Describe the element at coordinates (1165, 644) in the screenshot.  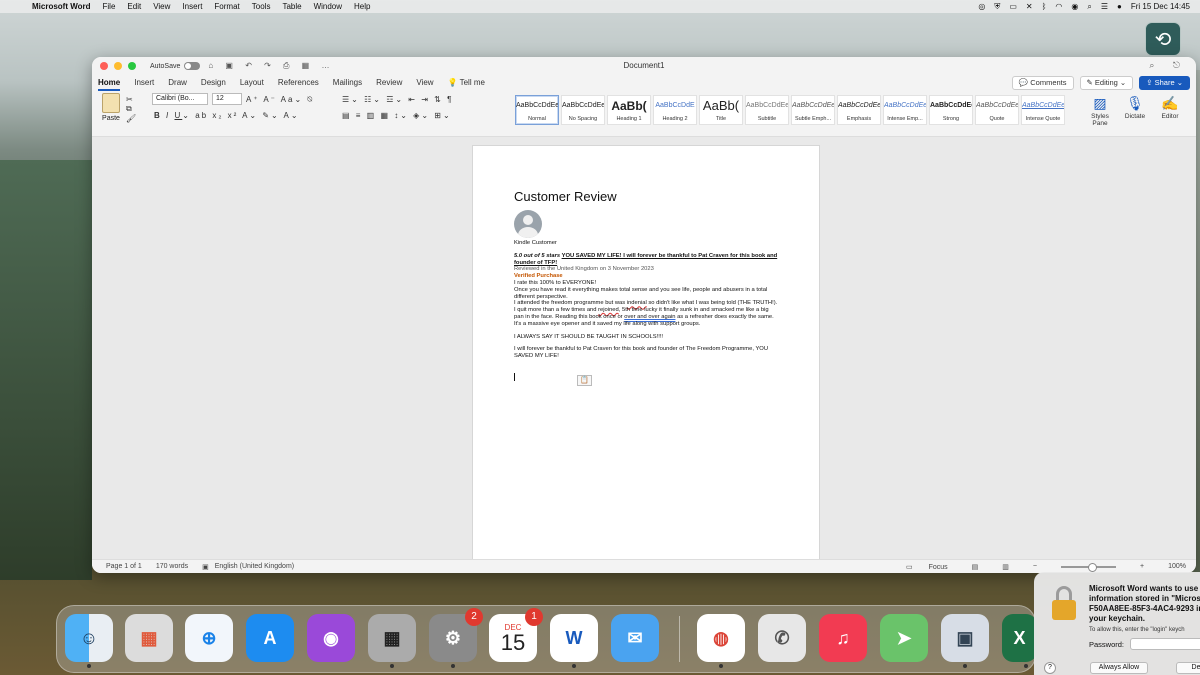
I see `password-field` at that location.